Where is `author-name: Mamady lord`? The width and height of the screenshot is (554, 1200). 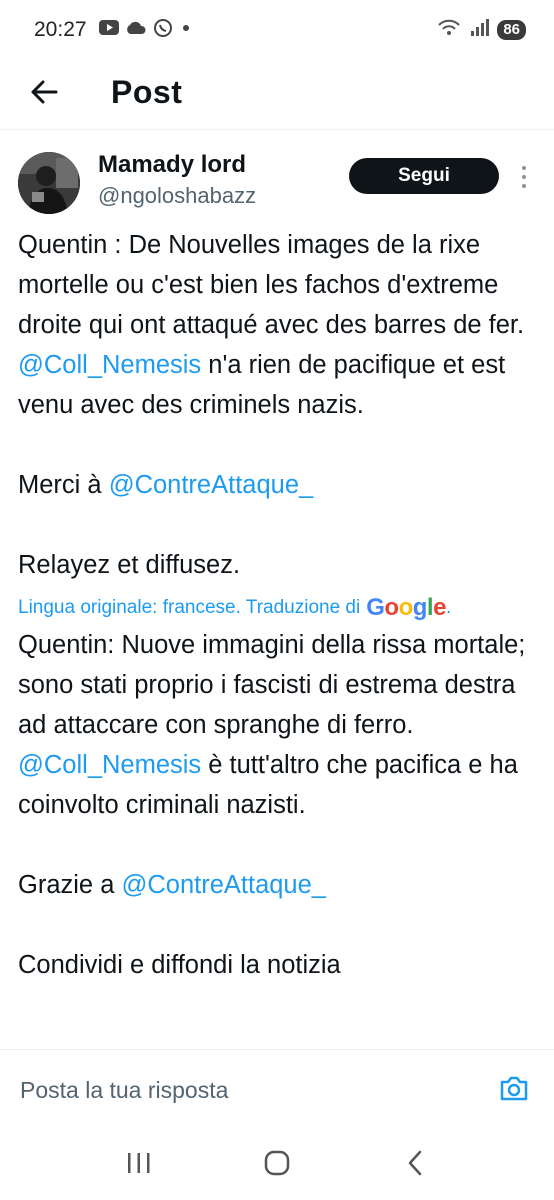
author-name: Mamady lord is located at coordinates (172, 165).